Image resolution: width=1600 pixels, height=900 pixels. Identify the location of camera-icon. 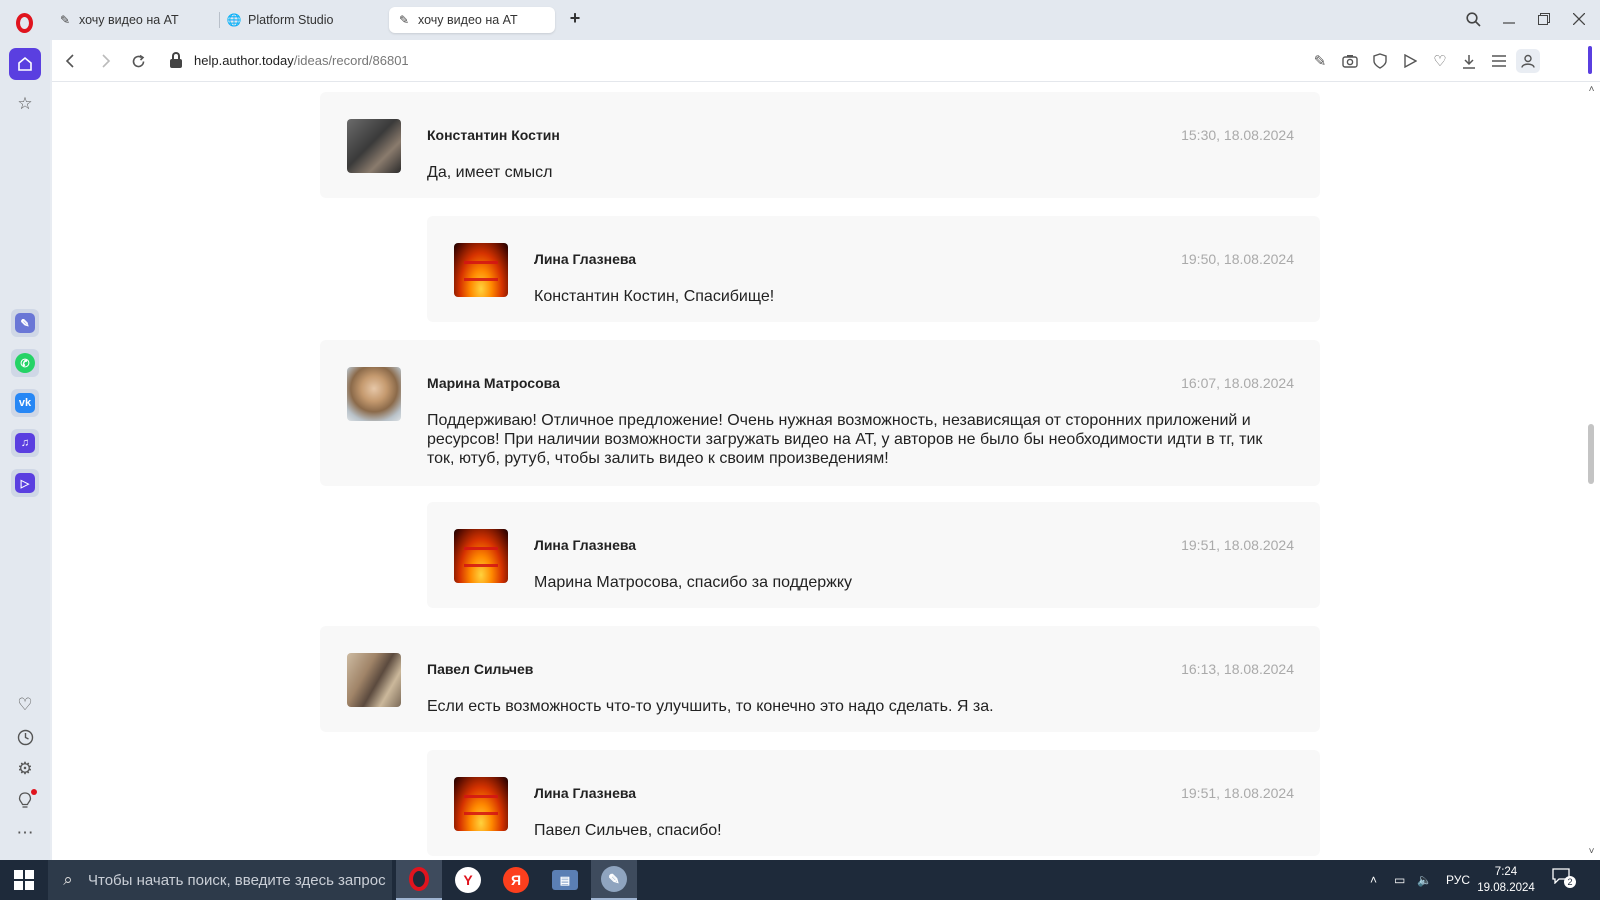
(1350, 61).